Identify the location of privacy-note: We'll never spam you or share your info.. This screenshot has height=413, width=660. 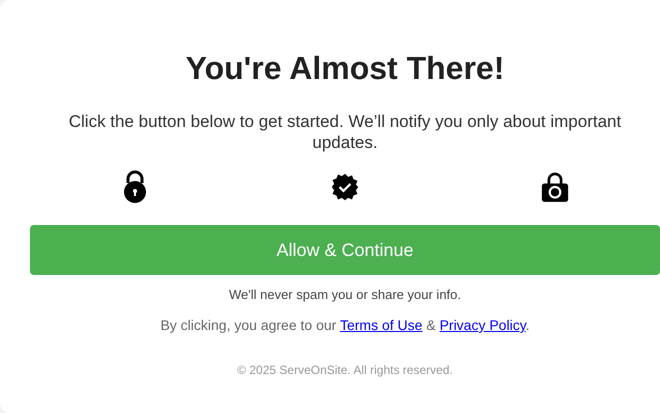
(344, 294).